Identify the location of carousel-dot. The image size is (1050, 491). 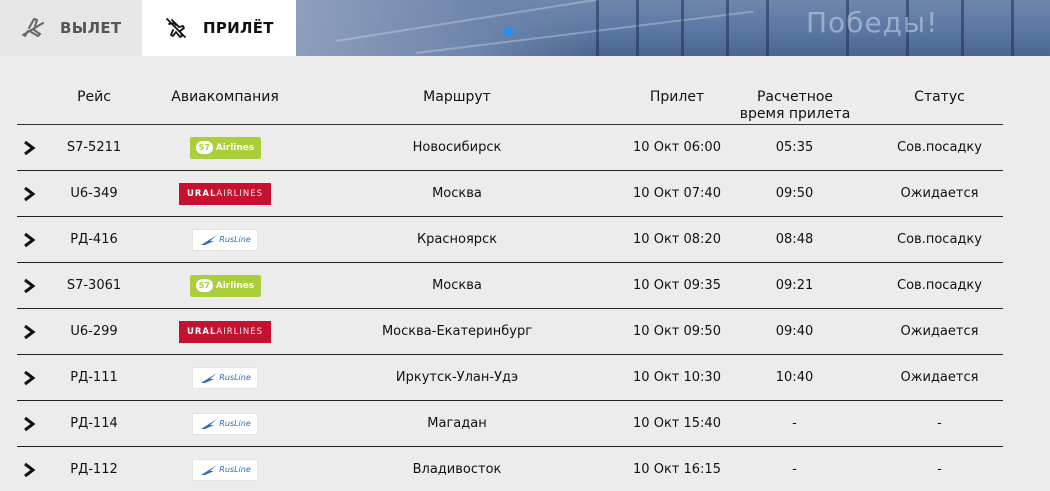
(508, 31).